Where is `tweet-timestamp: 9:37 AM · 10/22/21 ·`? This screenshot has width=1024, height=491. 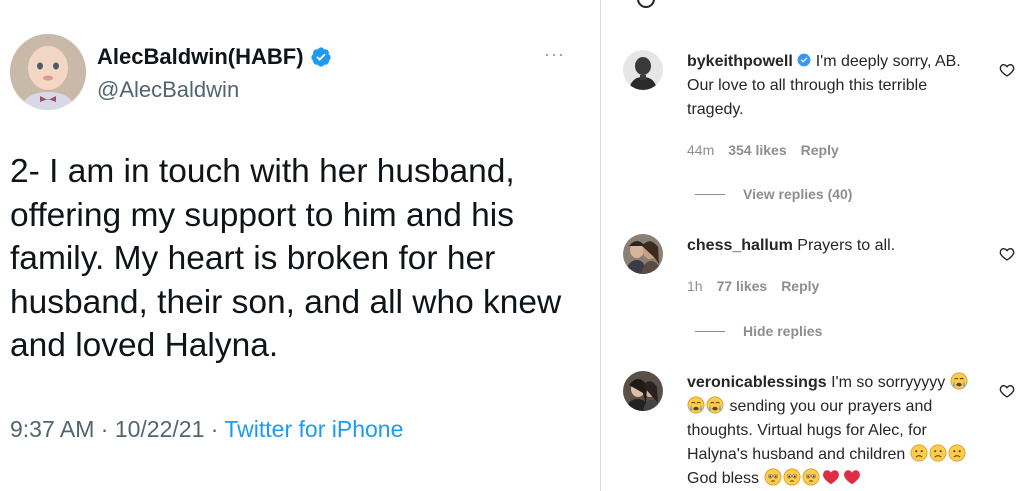
tweet-timestamp: 9:37 AM · 10/22/21 · is located at coordinates (117, 429).